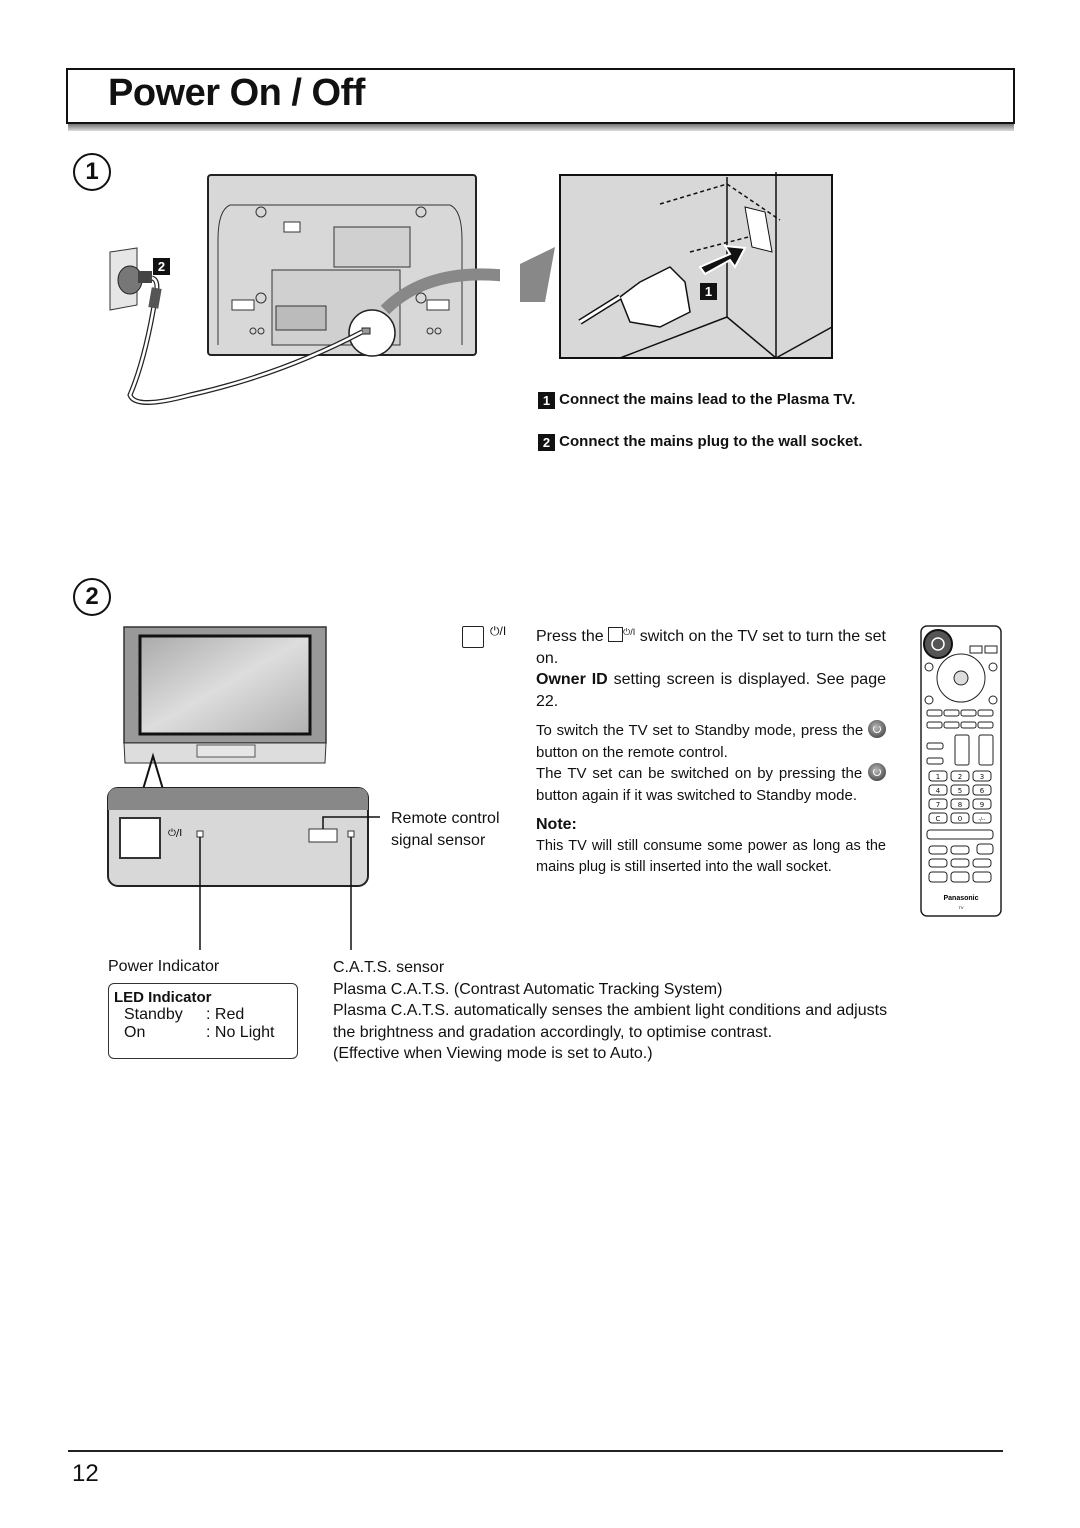 The image size is (1080, 1528). I want to click on footer-rule, so click(535, 1451).